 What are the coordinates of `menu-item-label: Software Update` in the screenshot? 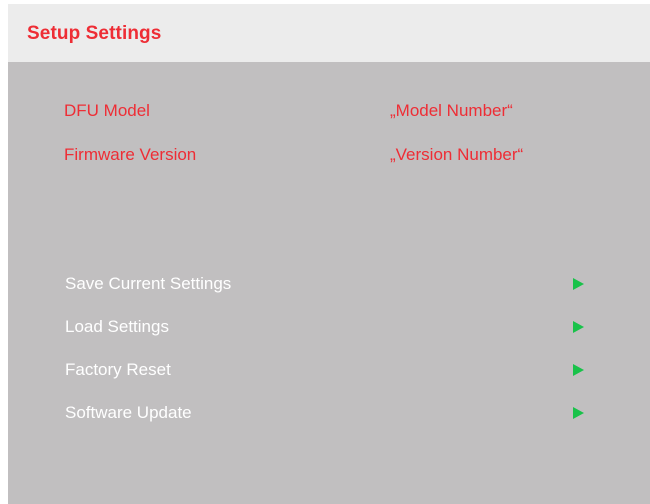 It's located at (128, 412).